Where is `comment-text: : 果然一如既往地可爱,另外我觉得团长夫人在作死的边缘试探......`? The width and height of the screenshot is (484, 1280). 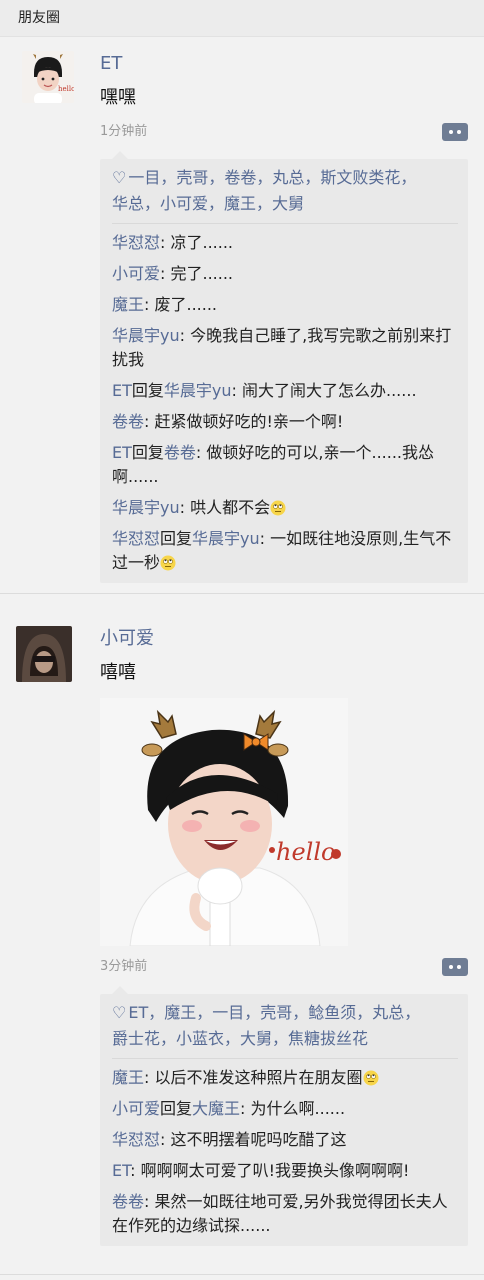 comment-text: : 果然一如既往地可爱,另外我觉得团长夫人在作死的边缘试探...... is located at coordinates (280, 1213).